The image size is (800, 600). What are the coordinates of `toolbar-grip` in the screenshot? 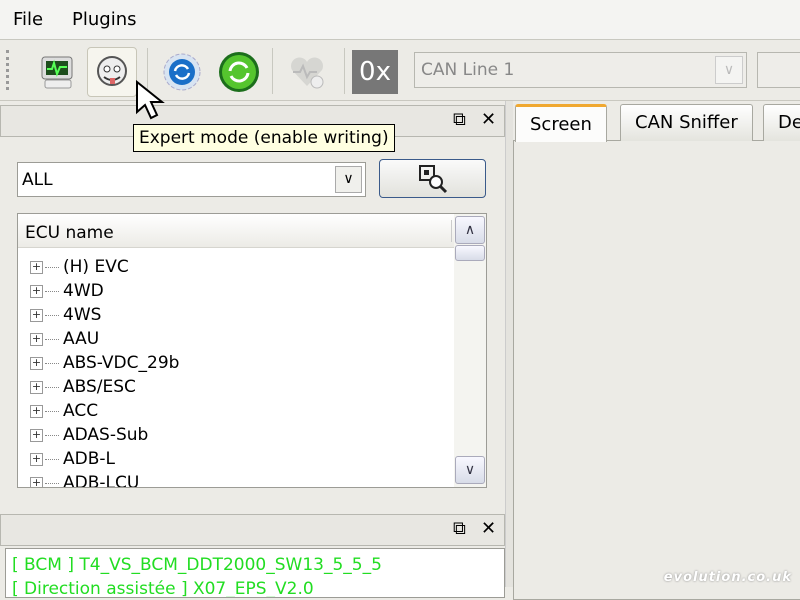 It's located at (8, 70).